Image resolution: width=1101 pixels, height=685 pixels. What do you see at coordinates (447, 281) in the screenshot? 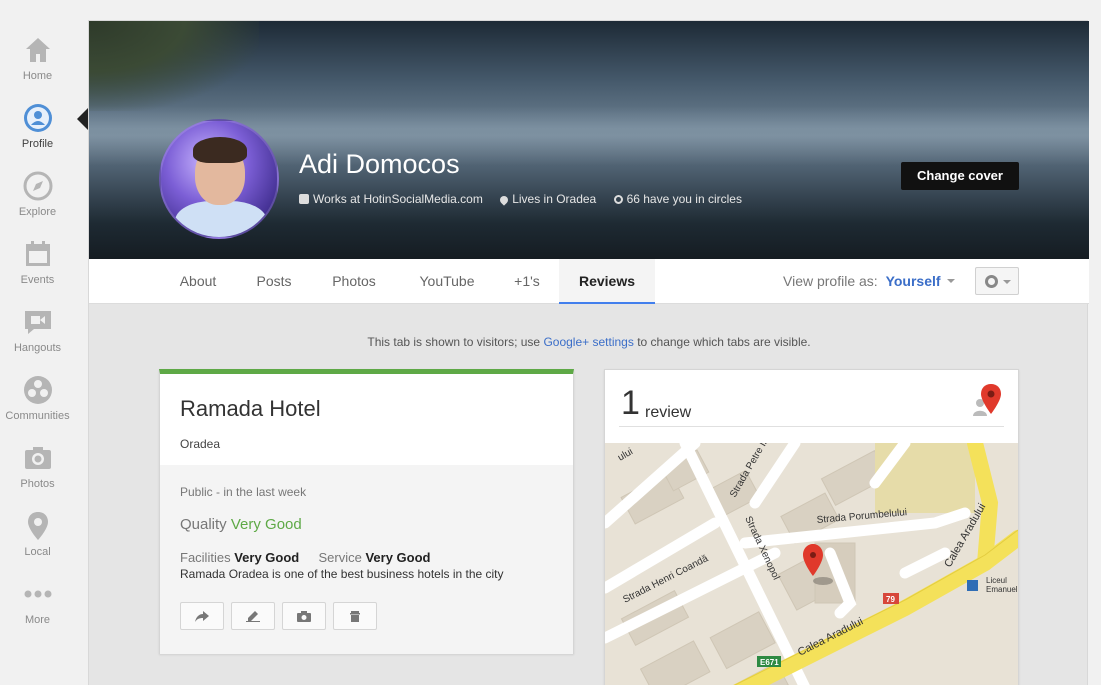
I see `tab-youtube: YouTube` at bounding box center [447, 281].